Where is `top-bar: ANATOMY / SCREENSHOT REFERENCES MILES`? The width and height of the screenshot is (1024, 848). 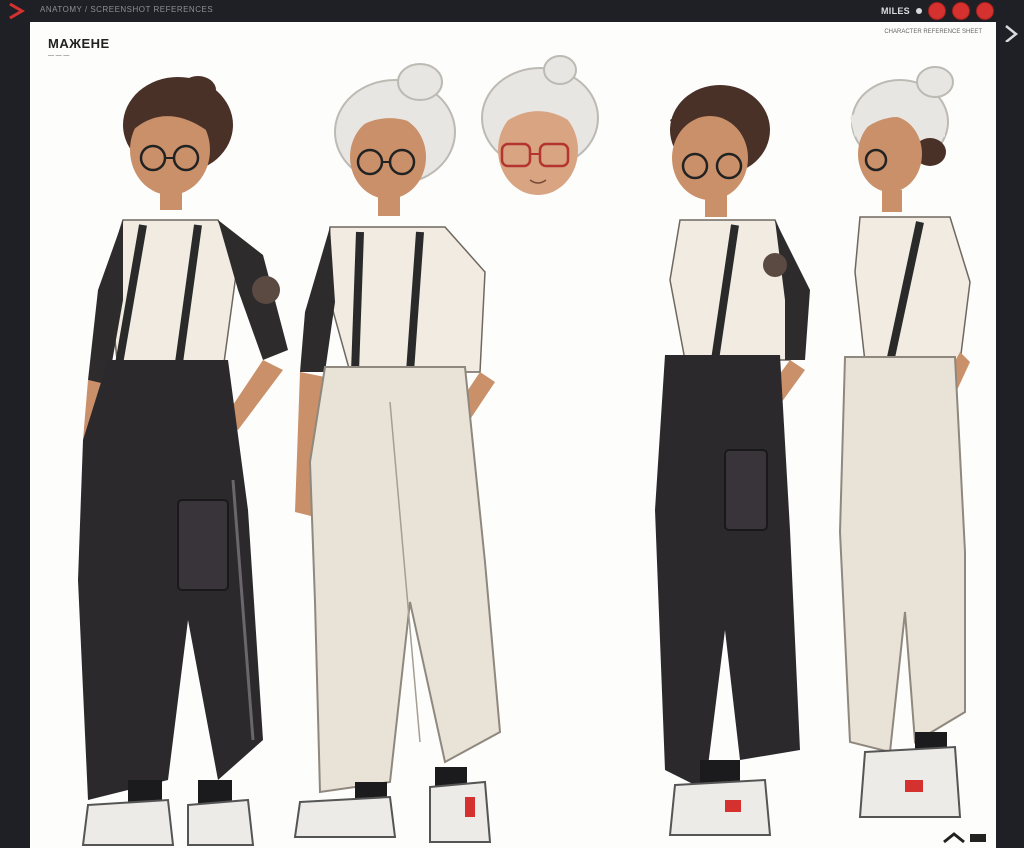
top-bar: ANATOMY / SCREENSHOT REFERENCES MILES is located at coordinates (512, 11).